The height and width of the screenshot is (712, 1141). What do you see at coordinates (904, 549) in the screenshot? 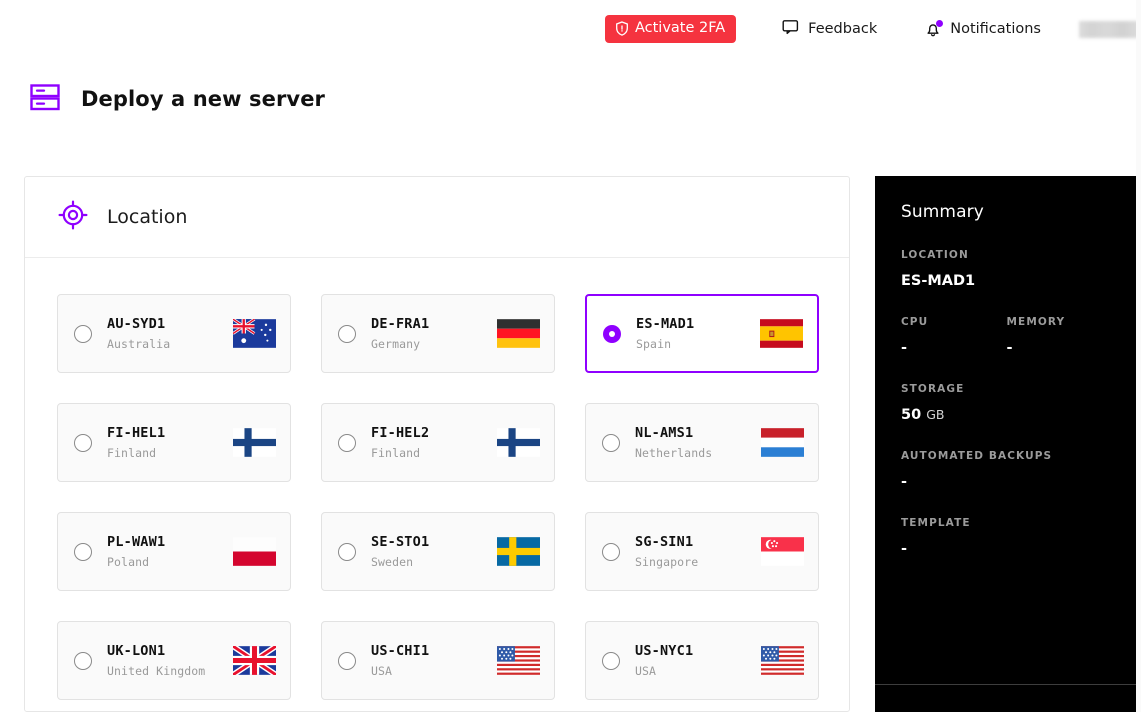
I see `summary-template-value: -` at bounding box center [904, 549].